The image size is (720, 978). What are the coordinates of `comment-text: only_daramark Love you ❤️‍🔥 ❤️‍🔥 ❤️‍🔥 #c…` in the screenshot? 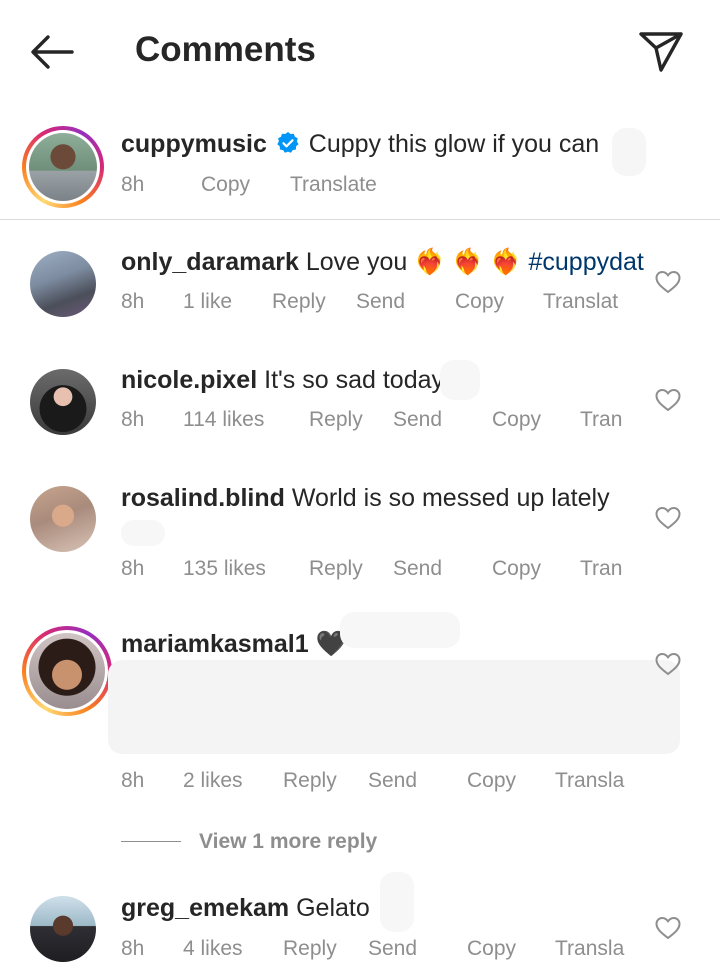 It's located at (382, 262).